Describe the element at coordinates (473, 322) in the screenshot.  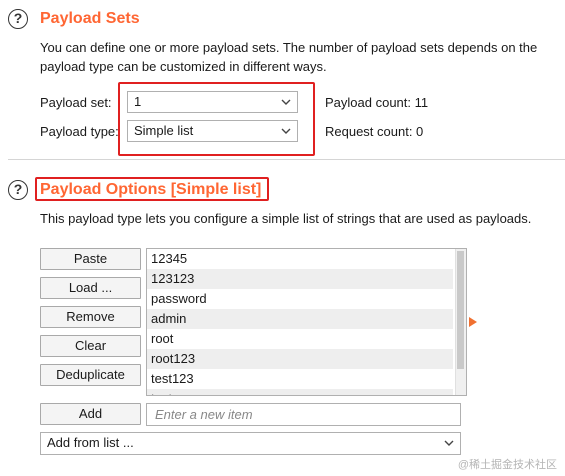
I see `expand-arrow-icon` at that location.